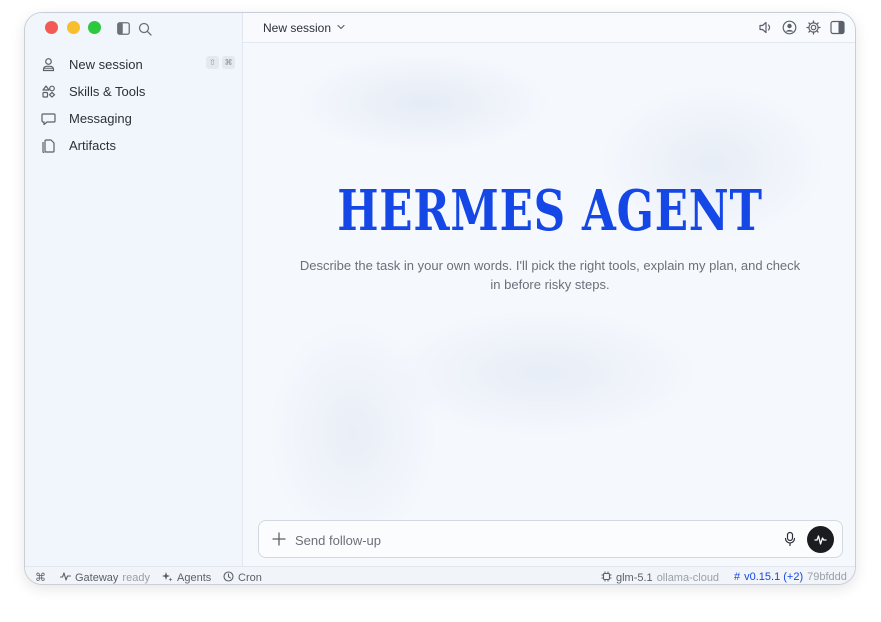 The height and width of the screenshot is (622, 881). What do you see at coordinates (48, 91) in the screenshot?
I see `shapes-icon` at bounding box center [48, 91].